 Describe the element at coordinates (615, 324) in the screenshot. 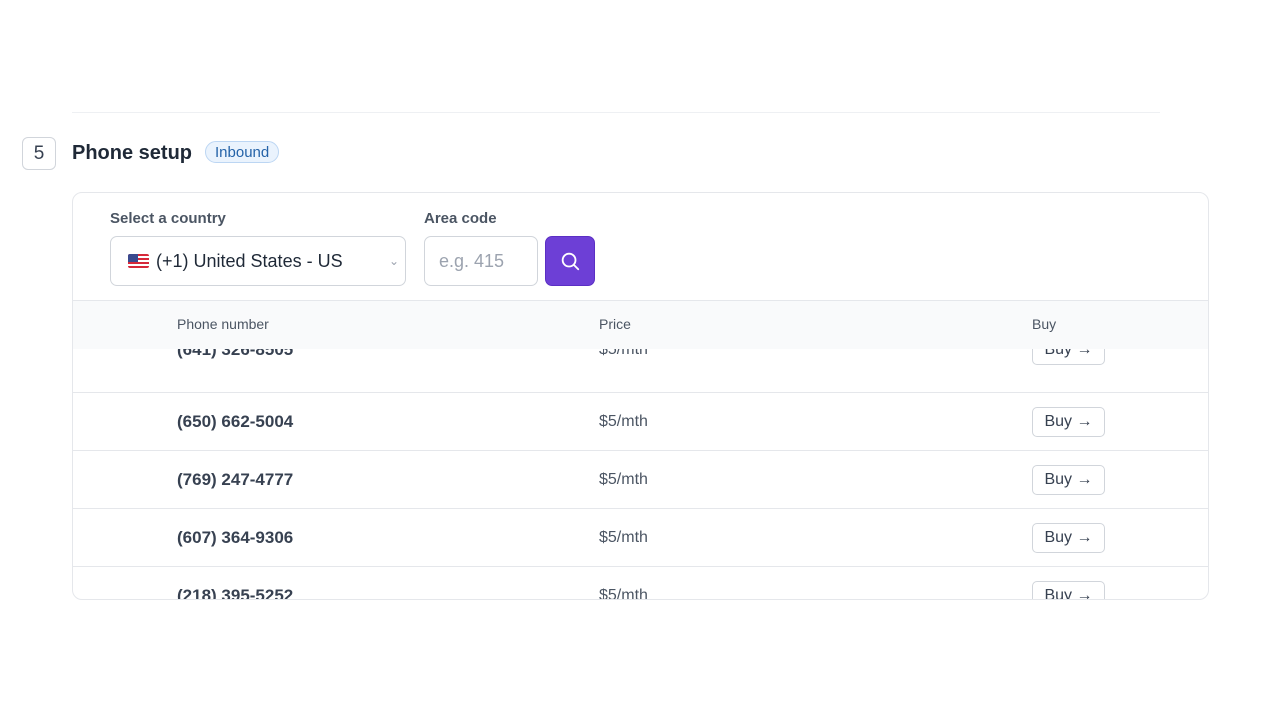

I see `column-header-price: Price` at that location.